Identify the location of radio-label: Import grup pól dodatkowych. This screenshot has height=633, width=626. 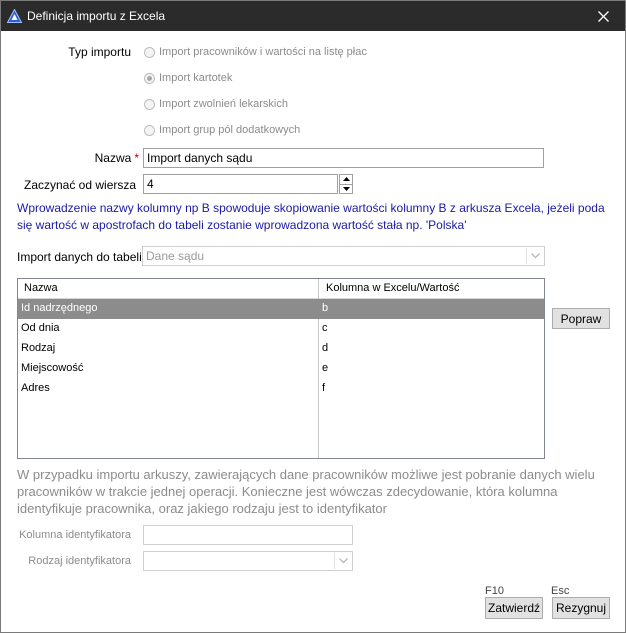
(230, 130).